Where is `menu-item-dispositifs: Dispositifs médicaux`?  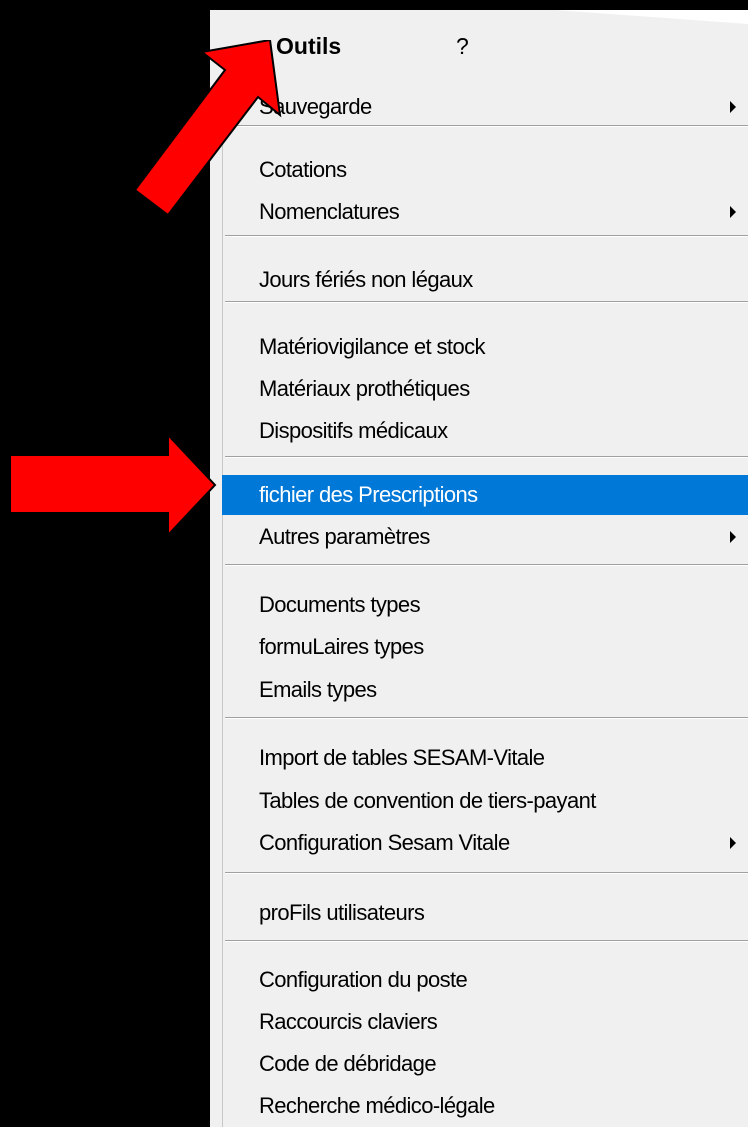 menu-item-dispositifs: Dispositifs médicaux is located at coordinates (485, 431).